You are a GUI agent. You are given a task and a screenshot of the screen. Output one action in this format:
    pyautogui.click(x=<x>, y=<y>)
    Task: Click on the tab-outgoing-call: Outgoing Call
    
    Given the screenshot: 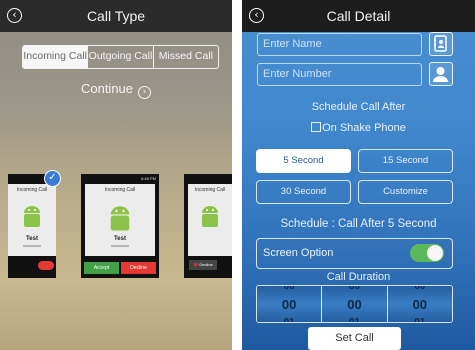 What is the action you would take?
    pyautogui.click(x=121, y=57)
    